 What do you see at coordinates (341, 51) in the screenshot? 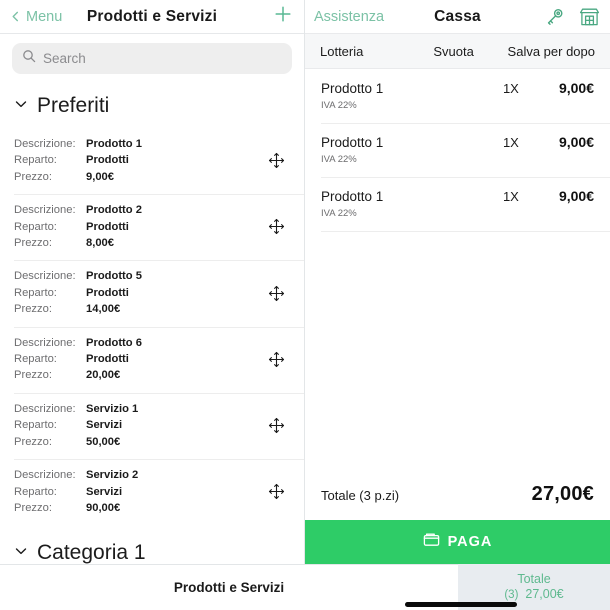
I see `lotteria-button: Lotteria` at bounding box center [341, 51].